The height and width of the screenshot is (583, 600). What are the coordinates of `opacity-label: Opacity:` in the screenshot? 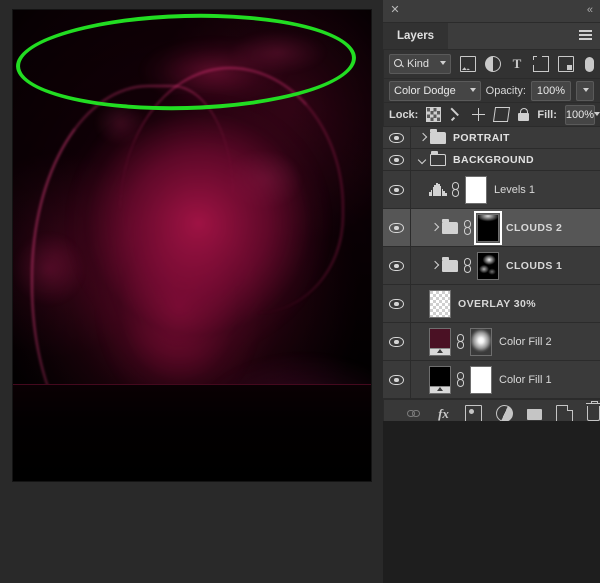 It's located at (505, 90).